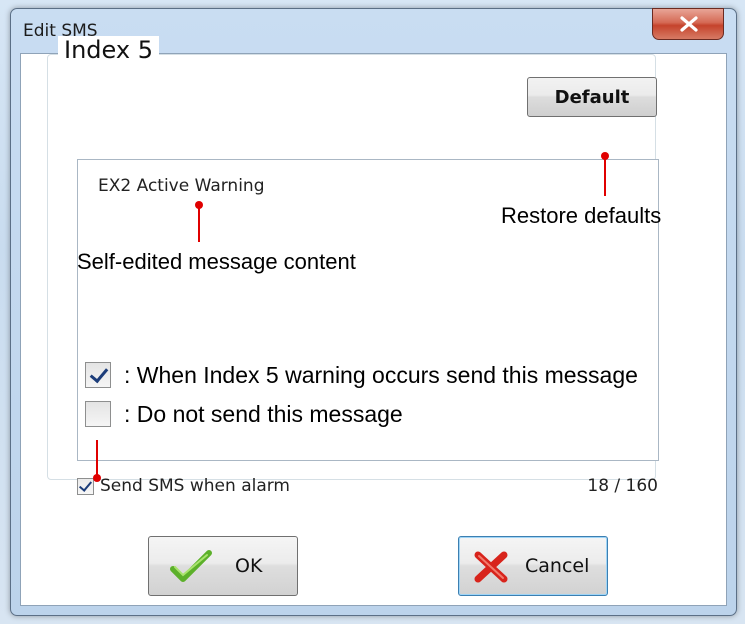  Describe the element at coordinates (98, 375) in the screenshot. I see `legend-checked-checkbox-icon` at that location.